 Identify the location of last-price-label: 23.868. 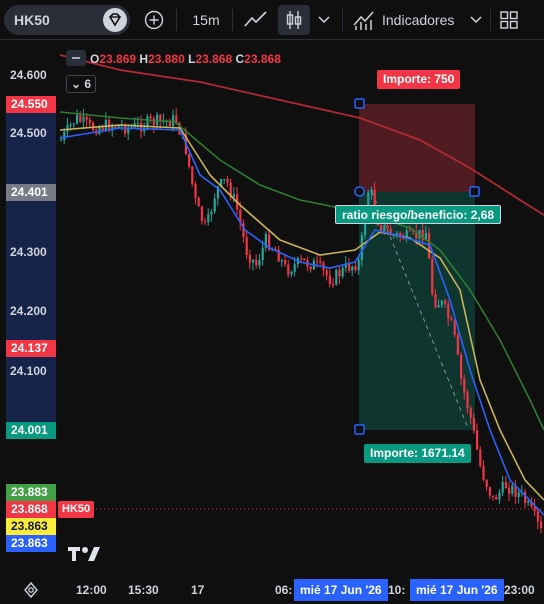
(31, 509).